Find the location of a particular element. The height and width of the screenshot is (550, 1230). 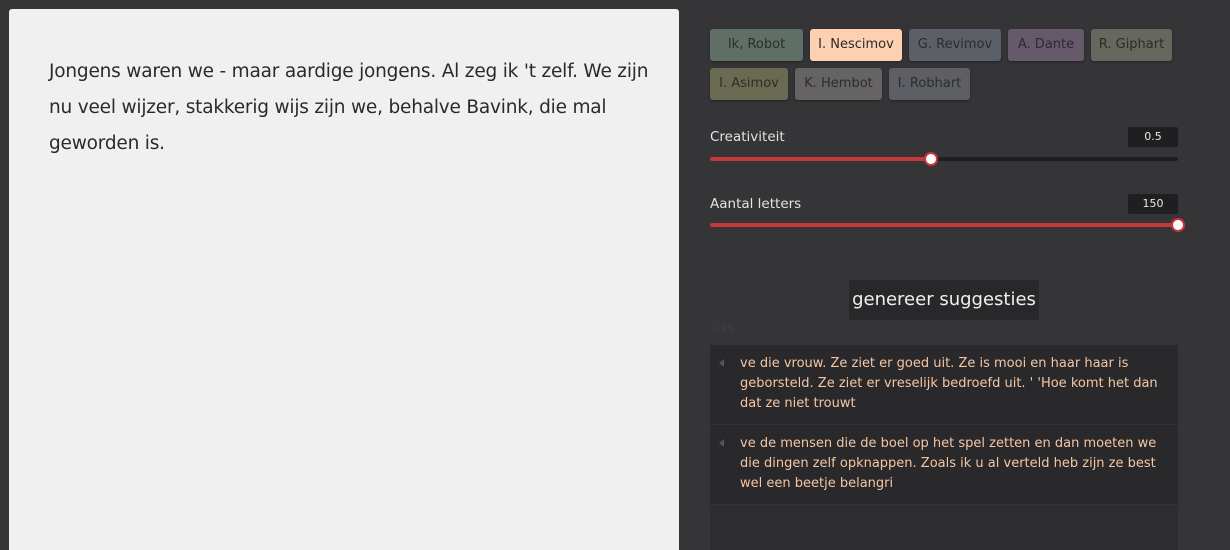

letters-label: Aantal letters is located at coordinates (756, 204).